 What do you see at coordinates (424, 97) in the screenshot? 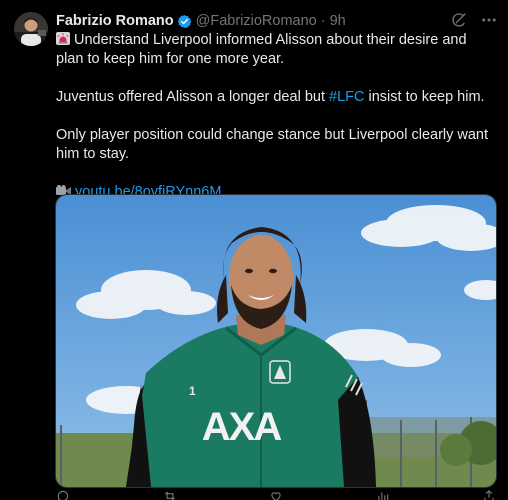
I see `tweet-line-2-after: insist to keep him.` at bounding box center [424, 97].